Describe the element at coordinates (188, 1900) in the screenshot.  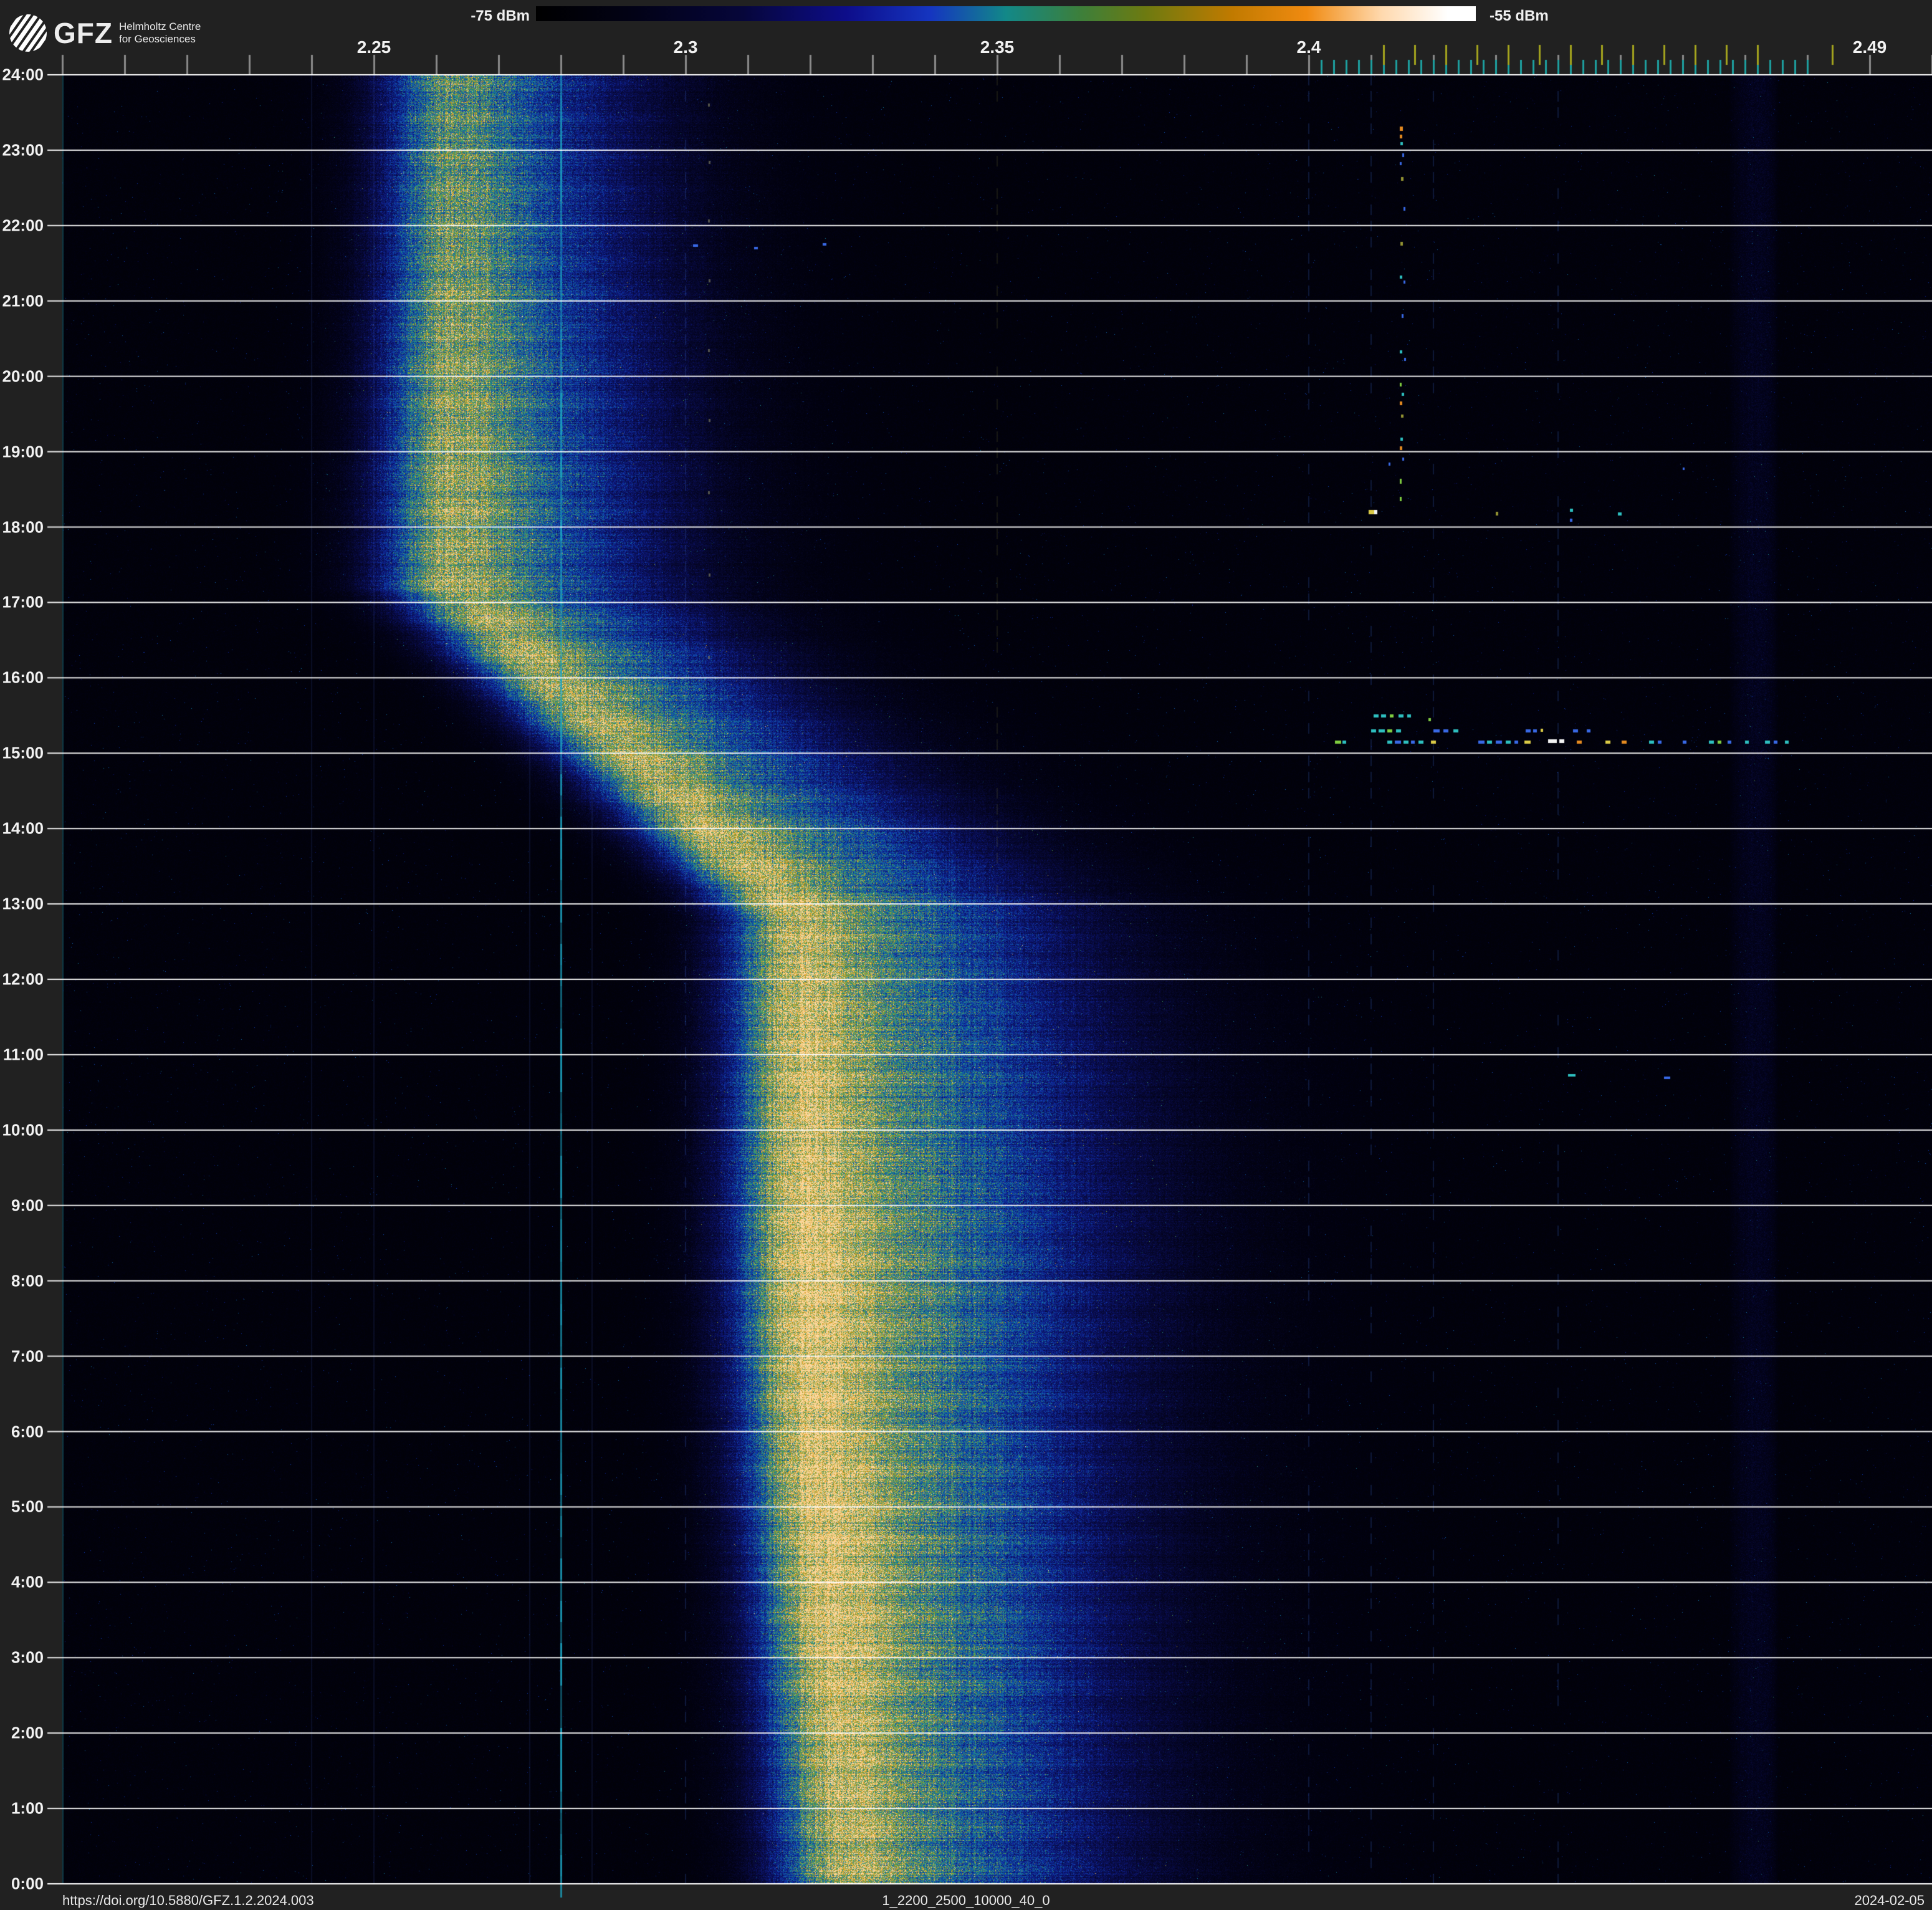
I see `footer-doi: https://doi.org/10.5880/GFZ.1.2.2024.003` at that location.